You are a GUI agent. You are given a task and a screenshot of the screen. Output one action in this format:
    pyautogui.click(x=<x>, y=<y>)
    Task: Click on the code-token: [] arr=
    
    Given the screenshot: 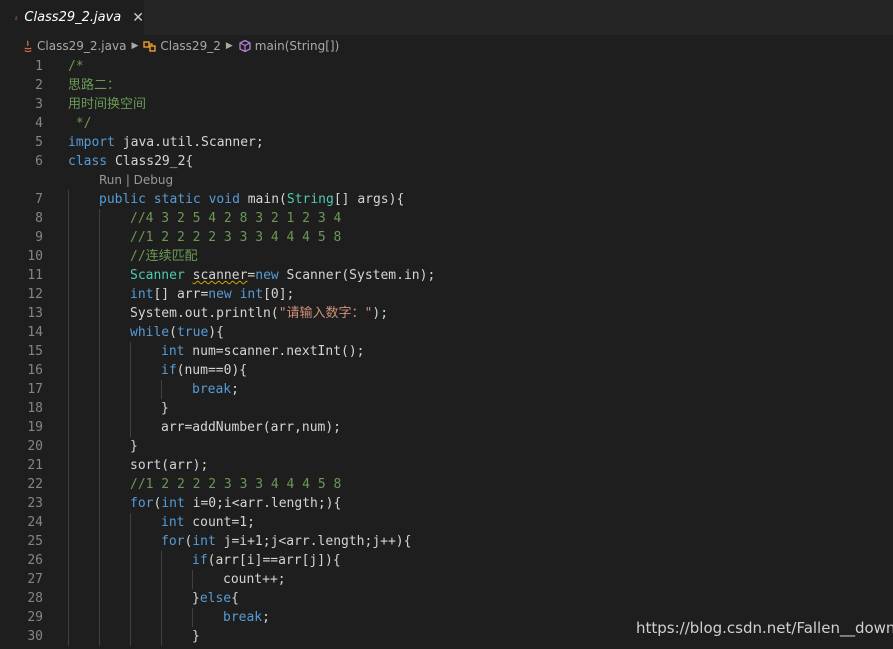 What is the action you would take?
    pyautogui.click(x=181, y=294)
    